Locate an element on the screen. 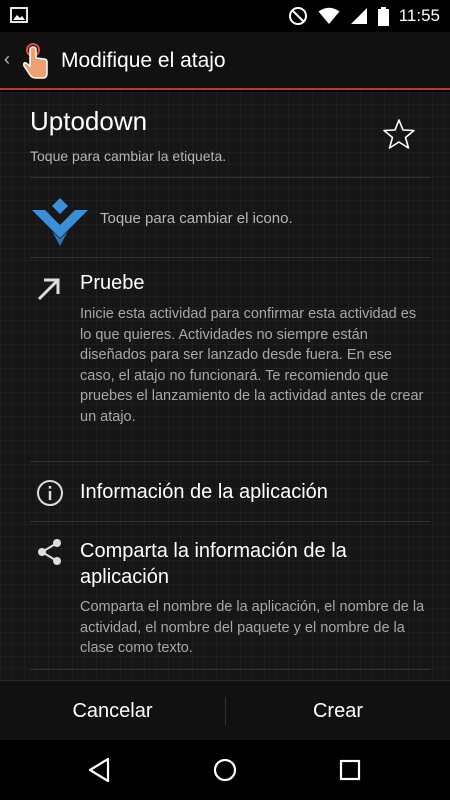 The image size is (450, 800). status-bar: 11:55 is located at coordinates (225, 16).